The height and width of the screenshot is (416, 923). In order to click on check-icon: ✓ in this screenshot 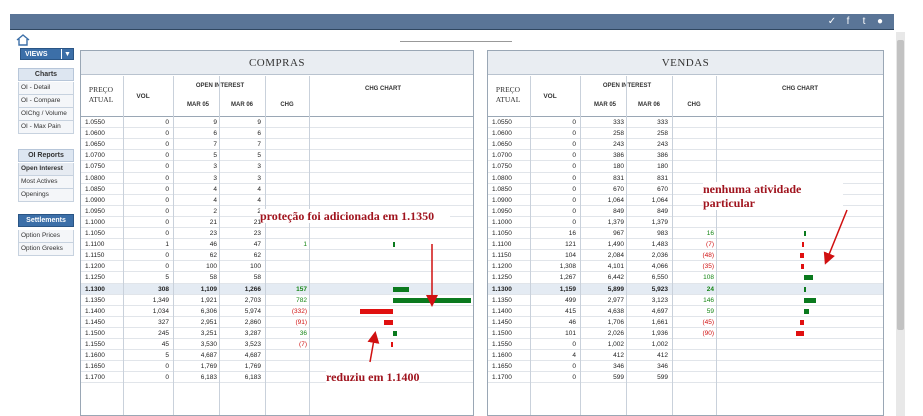, I will do `click(832, 22)`.